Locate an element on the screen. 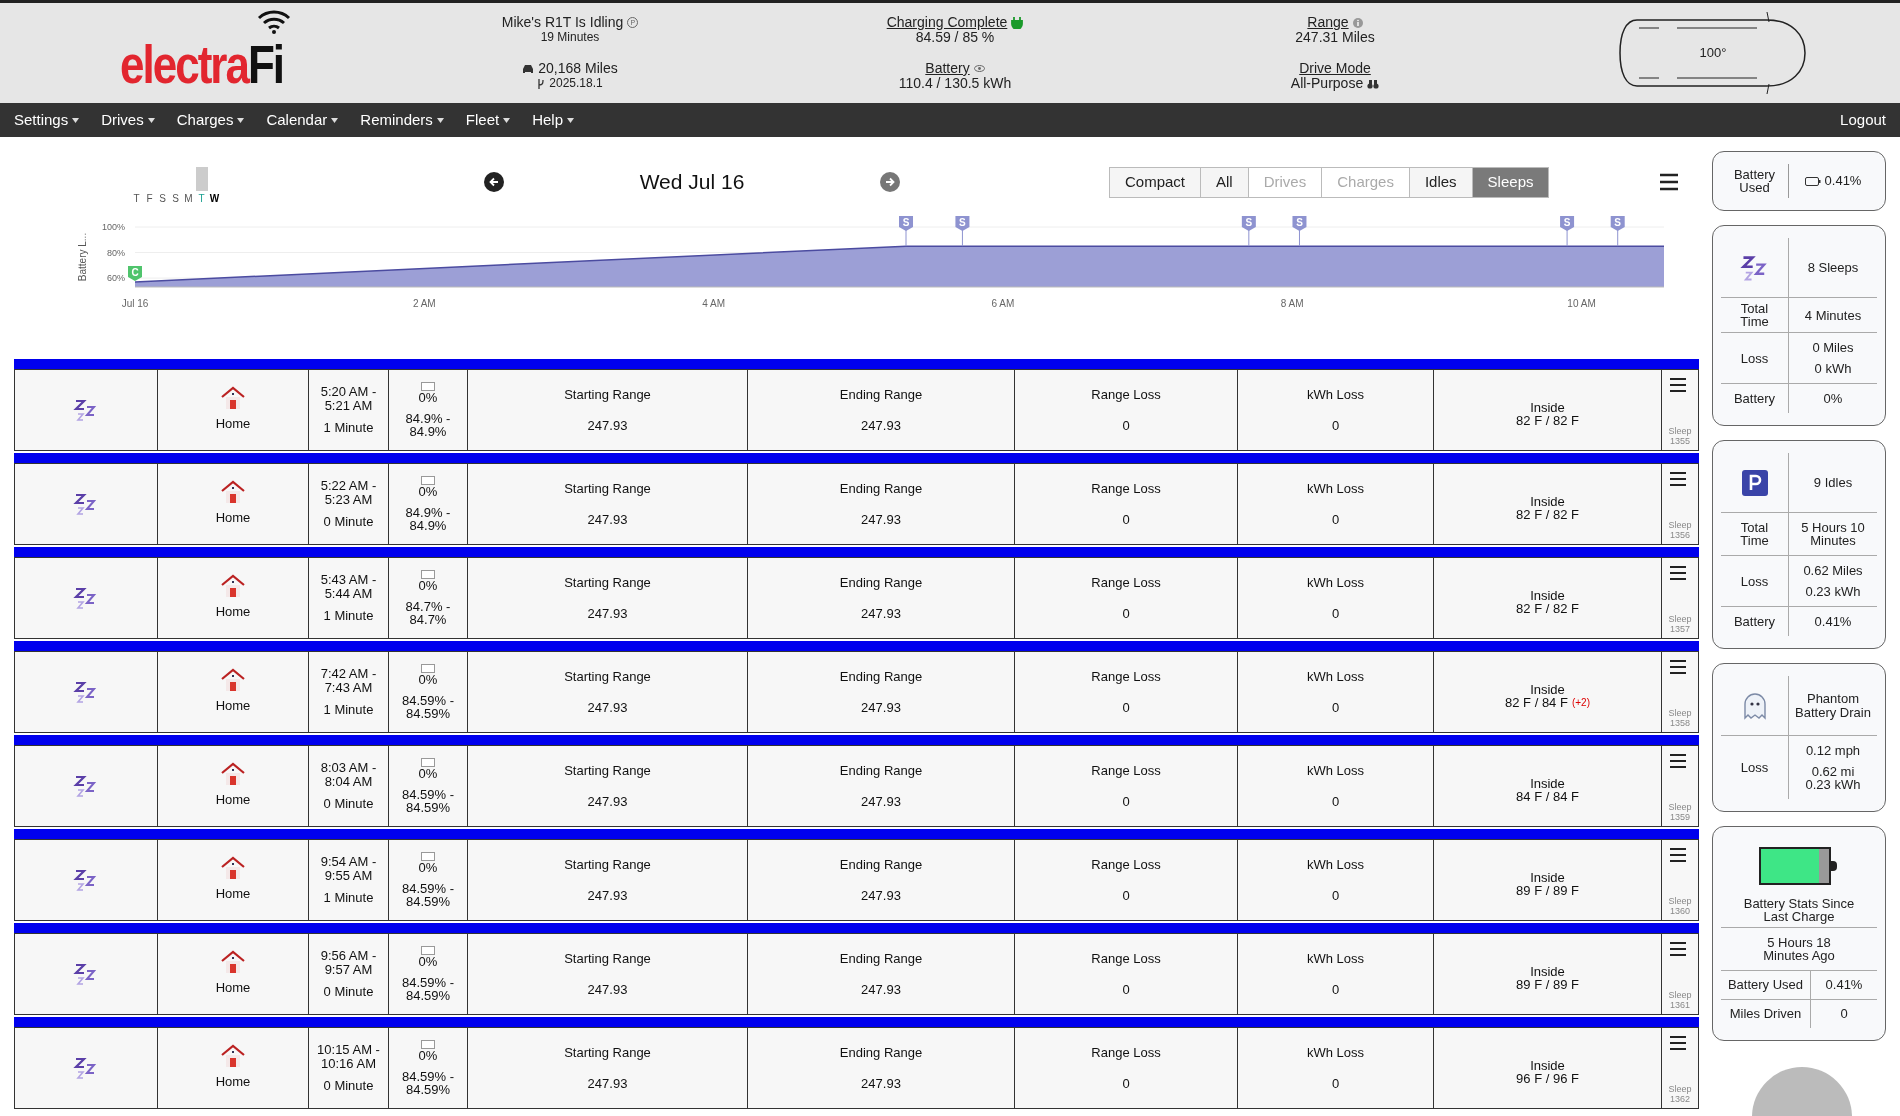 The image size is (1900, 1116). drive-mode-link: Drive Mode is located at coordinates (1335, 68).